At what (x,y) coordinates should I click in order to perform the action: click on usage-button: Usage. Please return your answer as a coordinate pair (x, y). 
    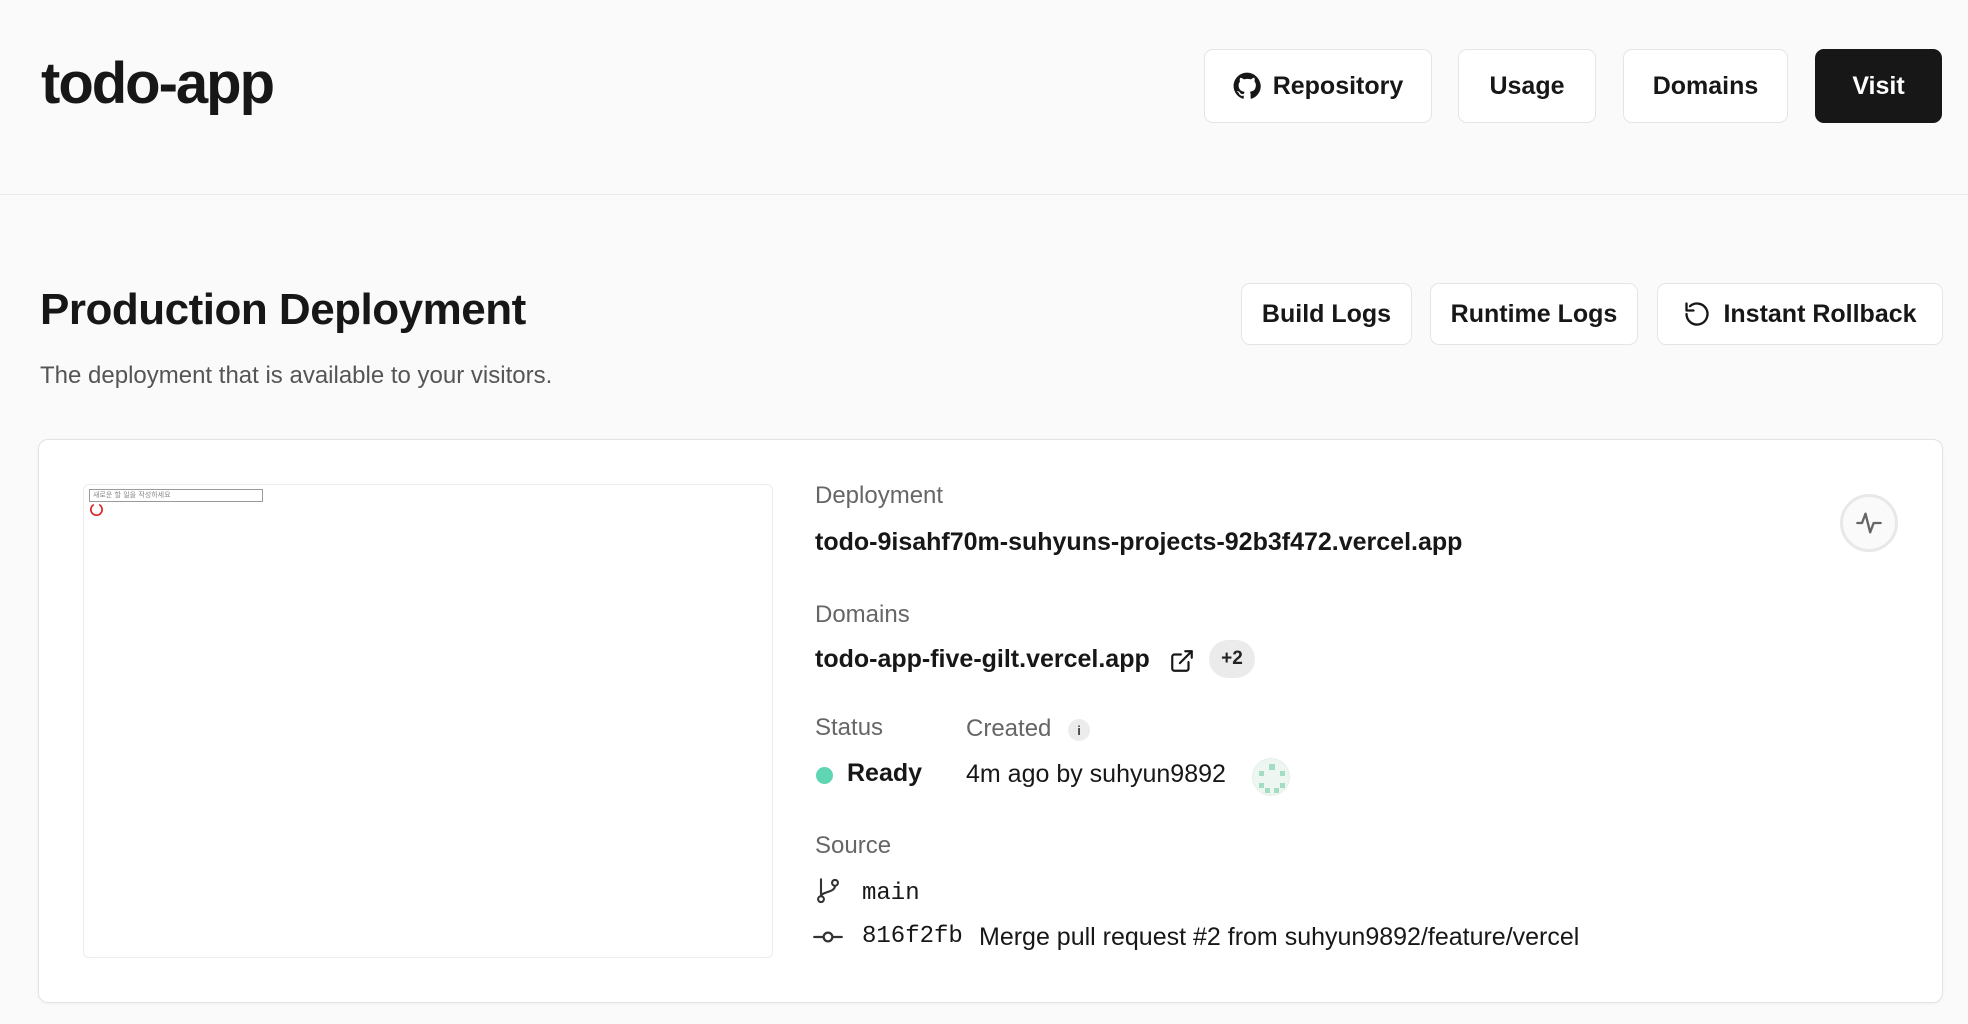
    Looking at the image, I should click on (1527, 86).